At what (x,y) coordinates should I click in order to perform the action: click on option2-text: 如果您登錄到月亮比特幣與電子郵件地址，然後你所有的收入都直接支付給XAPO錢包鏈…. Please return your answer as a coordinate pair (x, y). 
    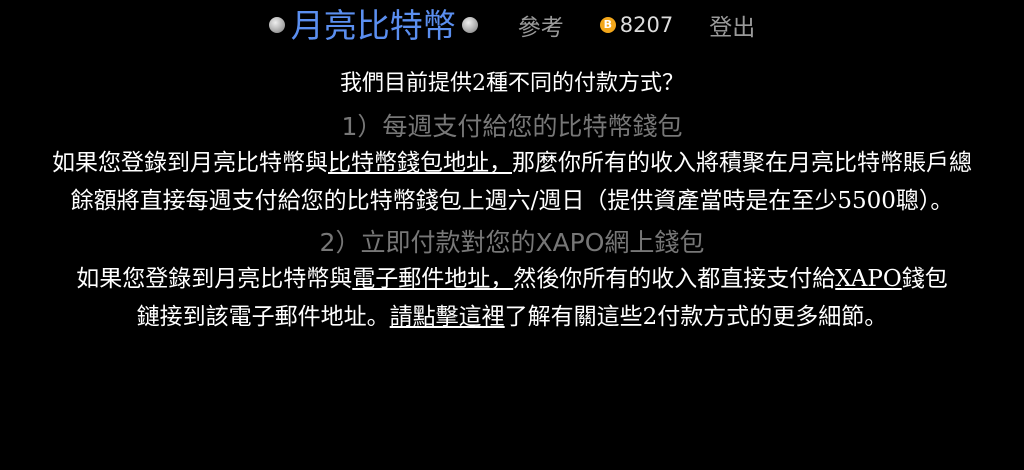
    Looking at the image, I should click on (512, 298).